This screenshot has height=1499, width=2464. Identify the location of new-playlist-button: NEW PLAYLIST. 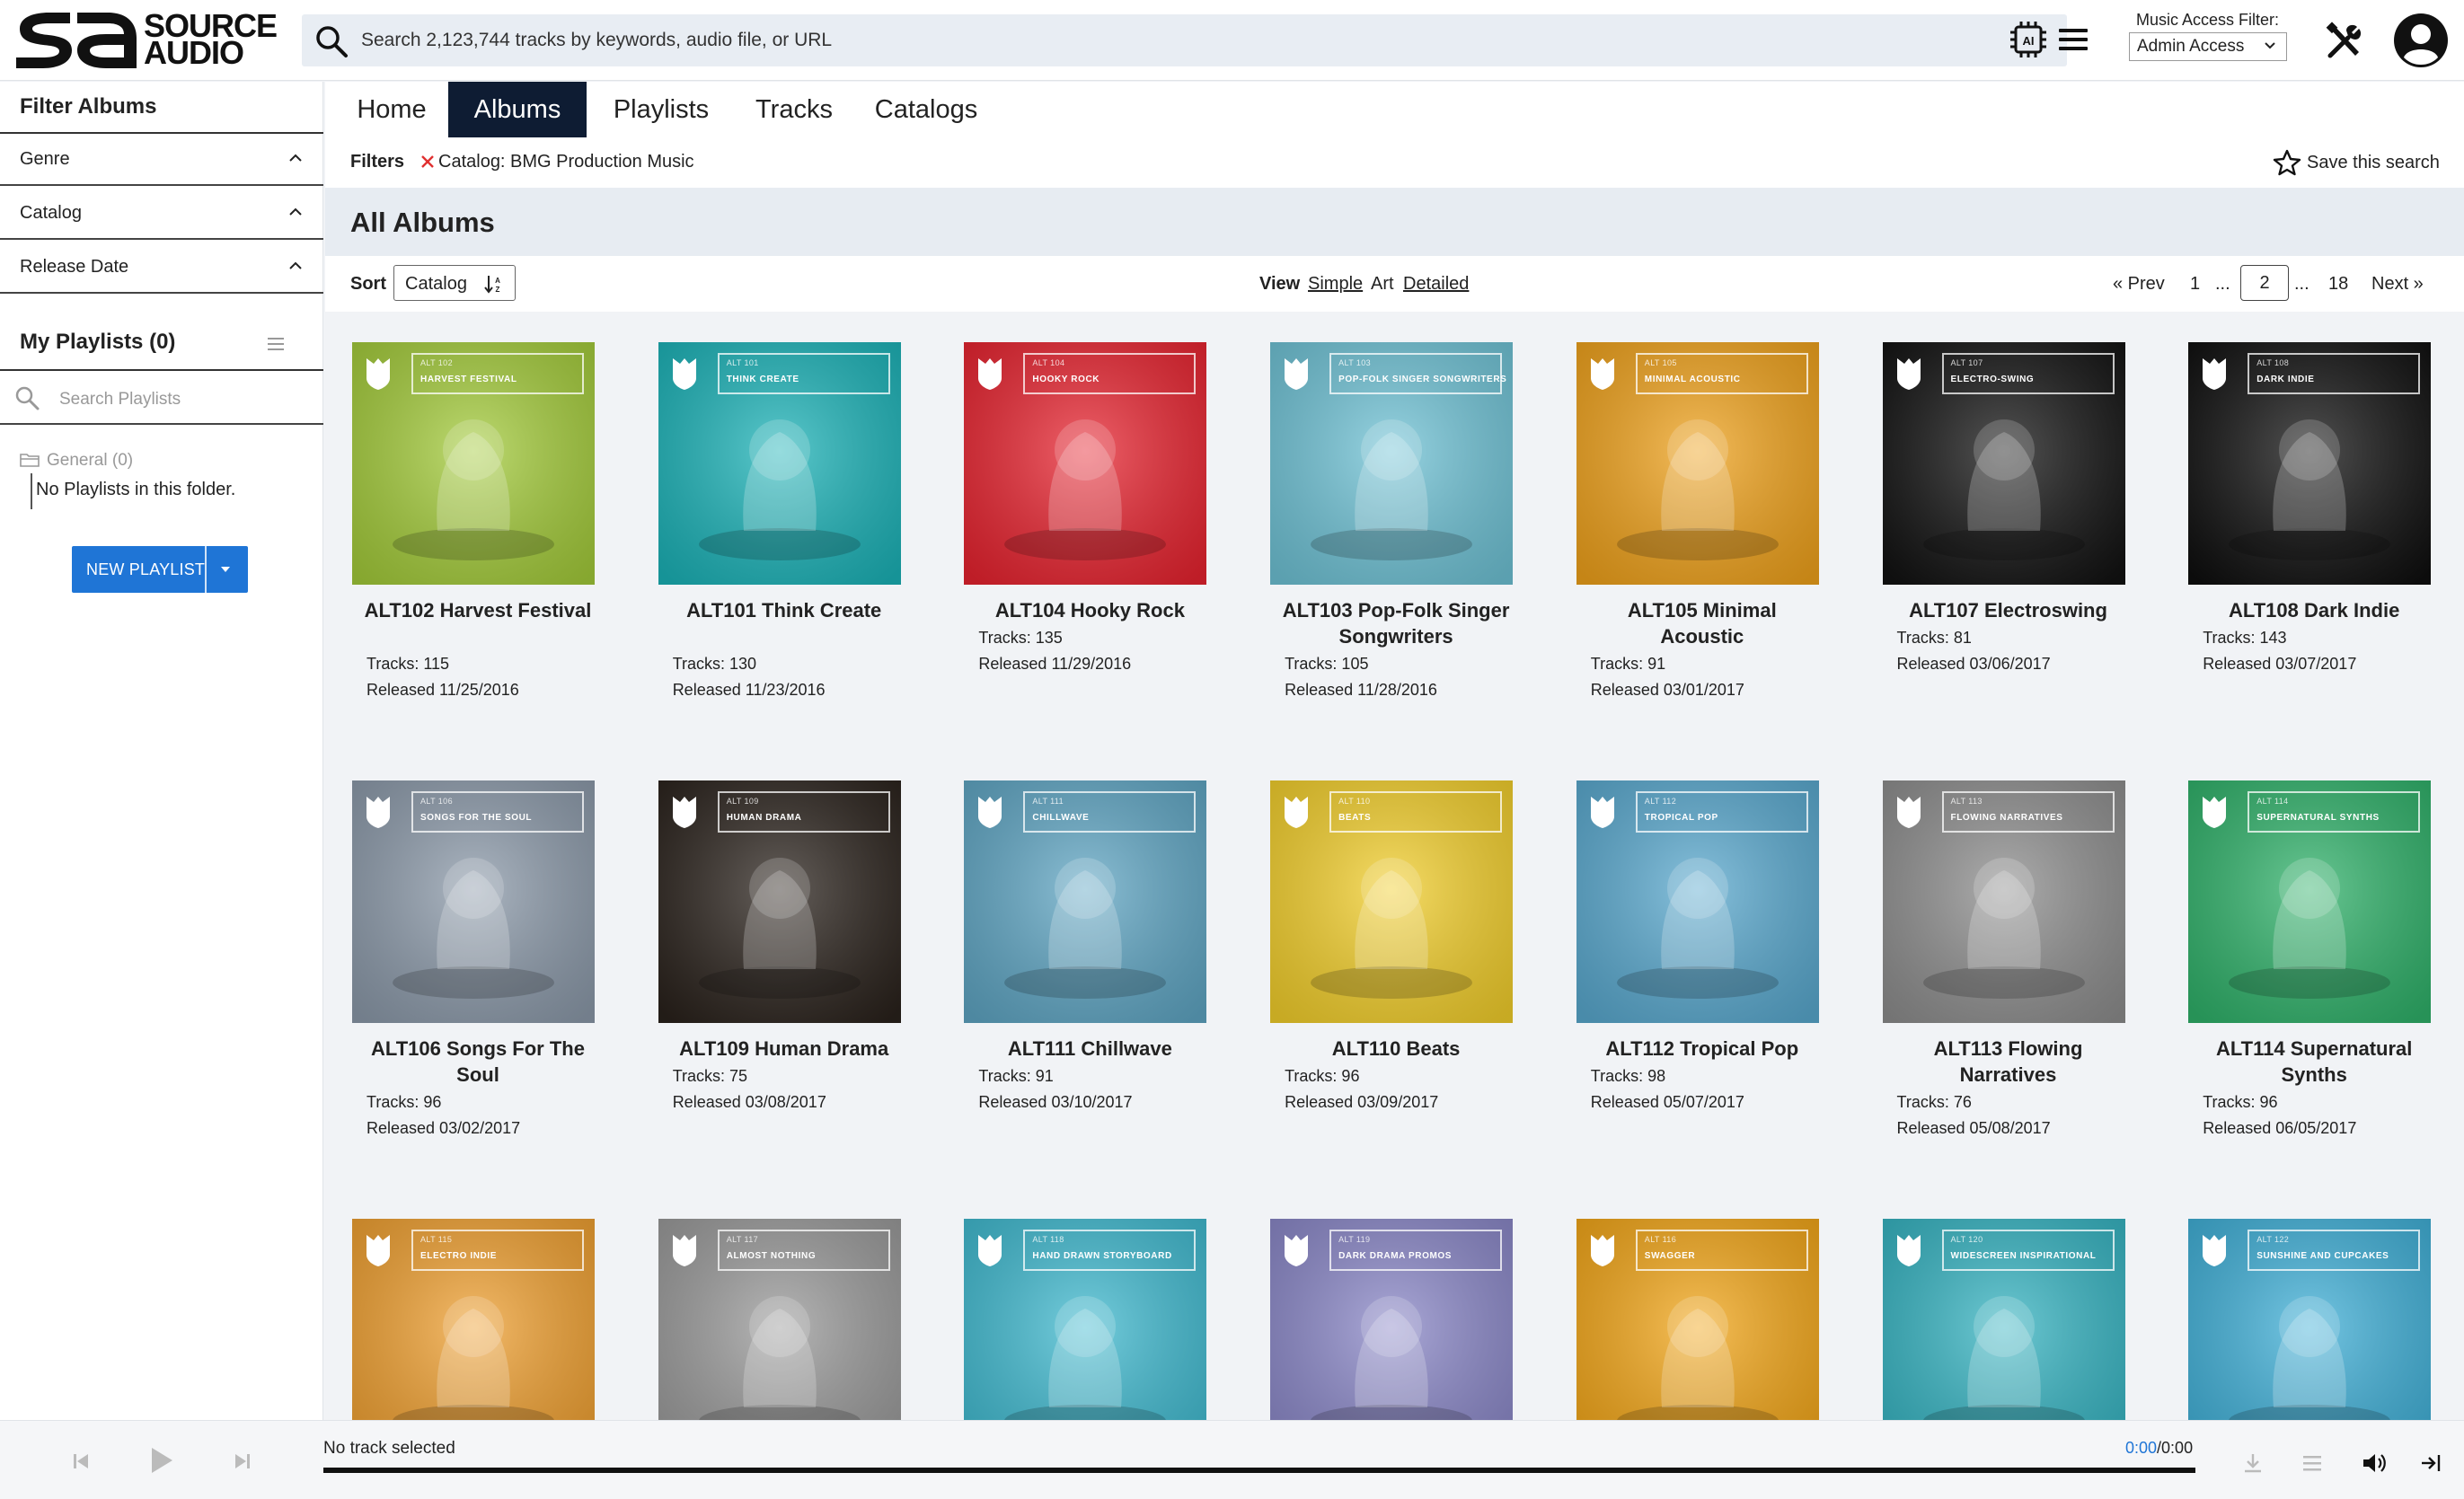
(160, 569).